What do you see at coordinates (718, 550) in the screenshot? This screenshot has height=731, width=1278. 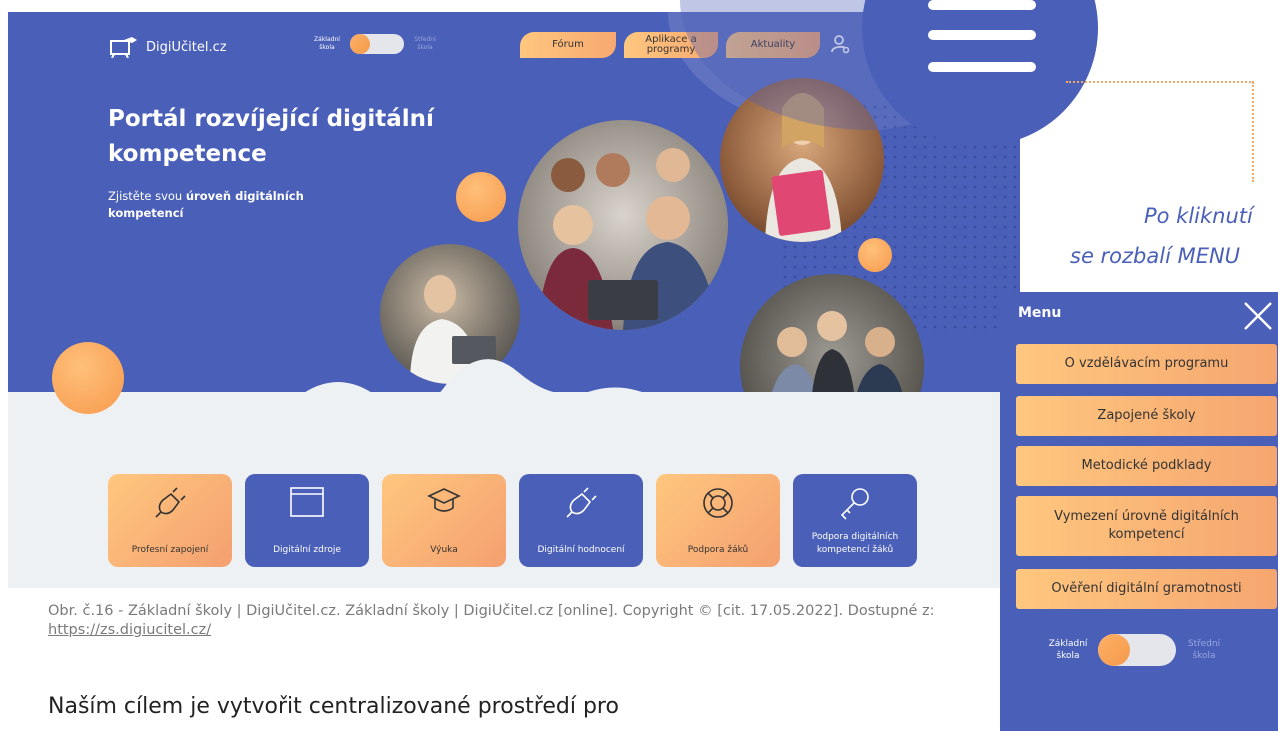 I see `tile-label: Podpora žáků` at bounding box center [718, 550].